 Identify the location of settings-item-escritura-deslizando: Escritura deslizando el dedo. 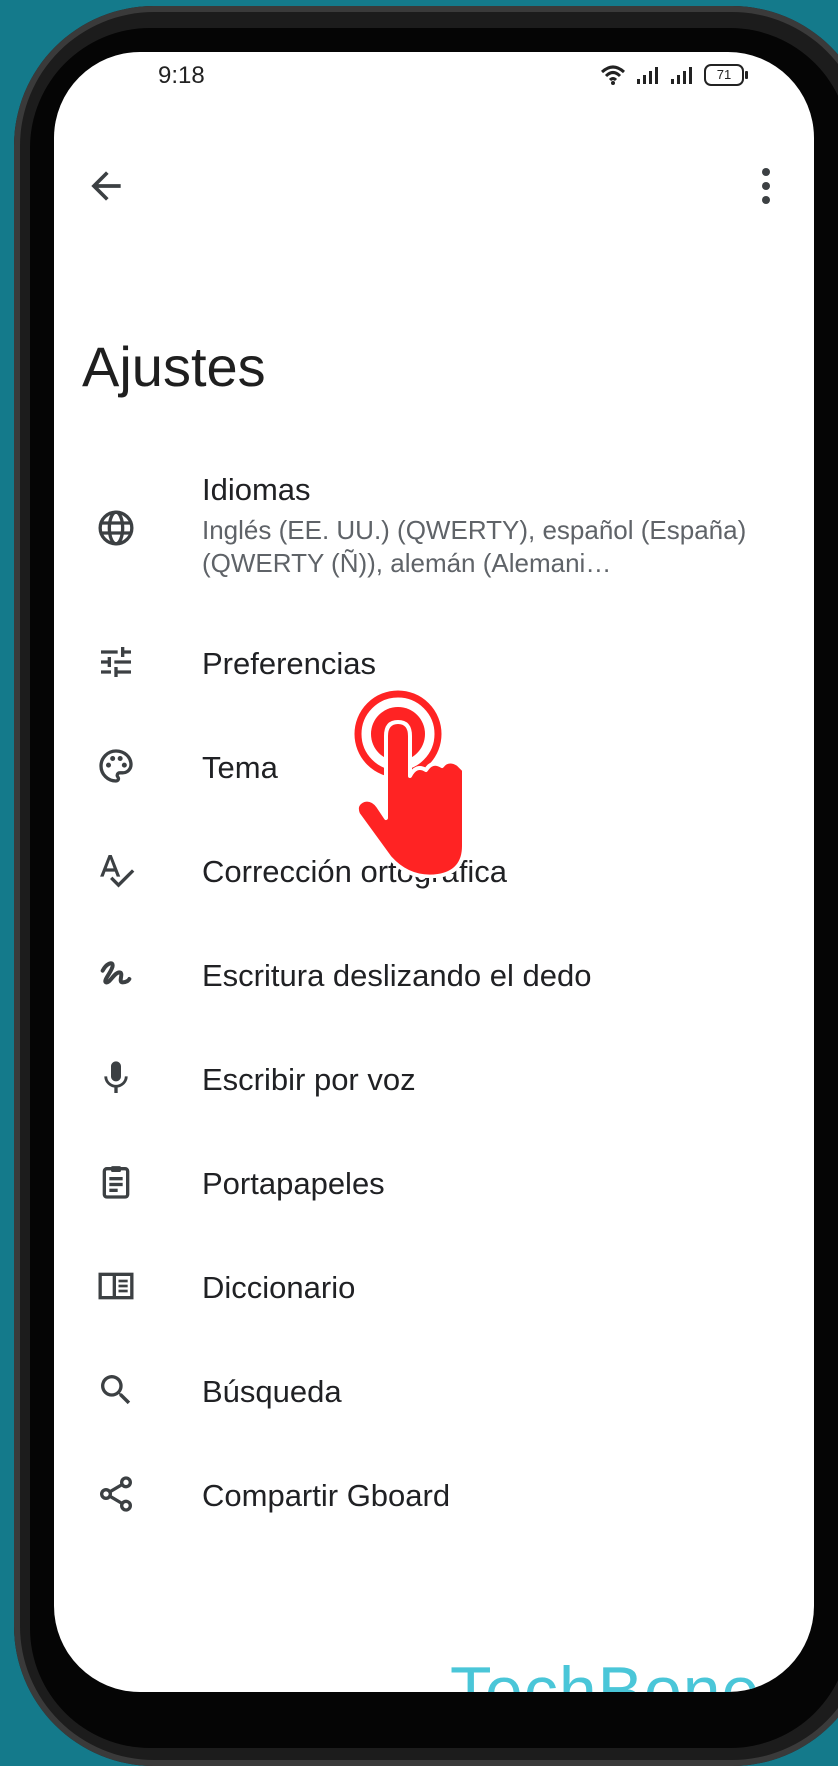
(434, 981).